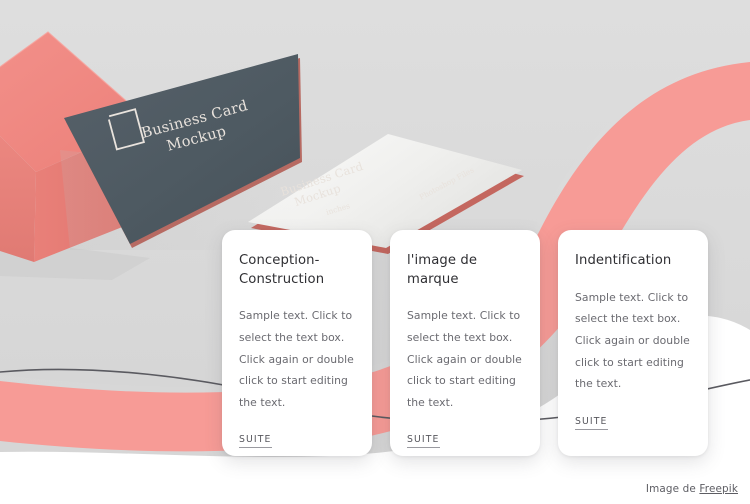 The image size is (750, 504). I want to click on image-attribution: Image de Freepik, so click(692, 489).